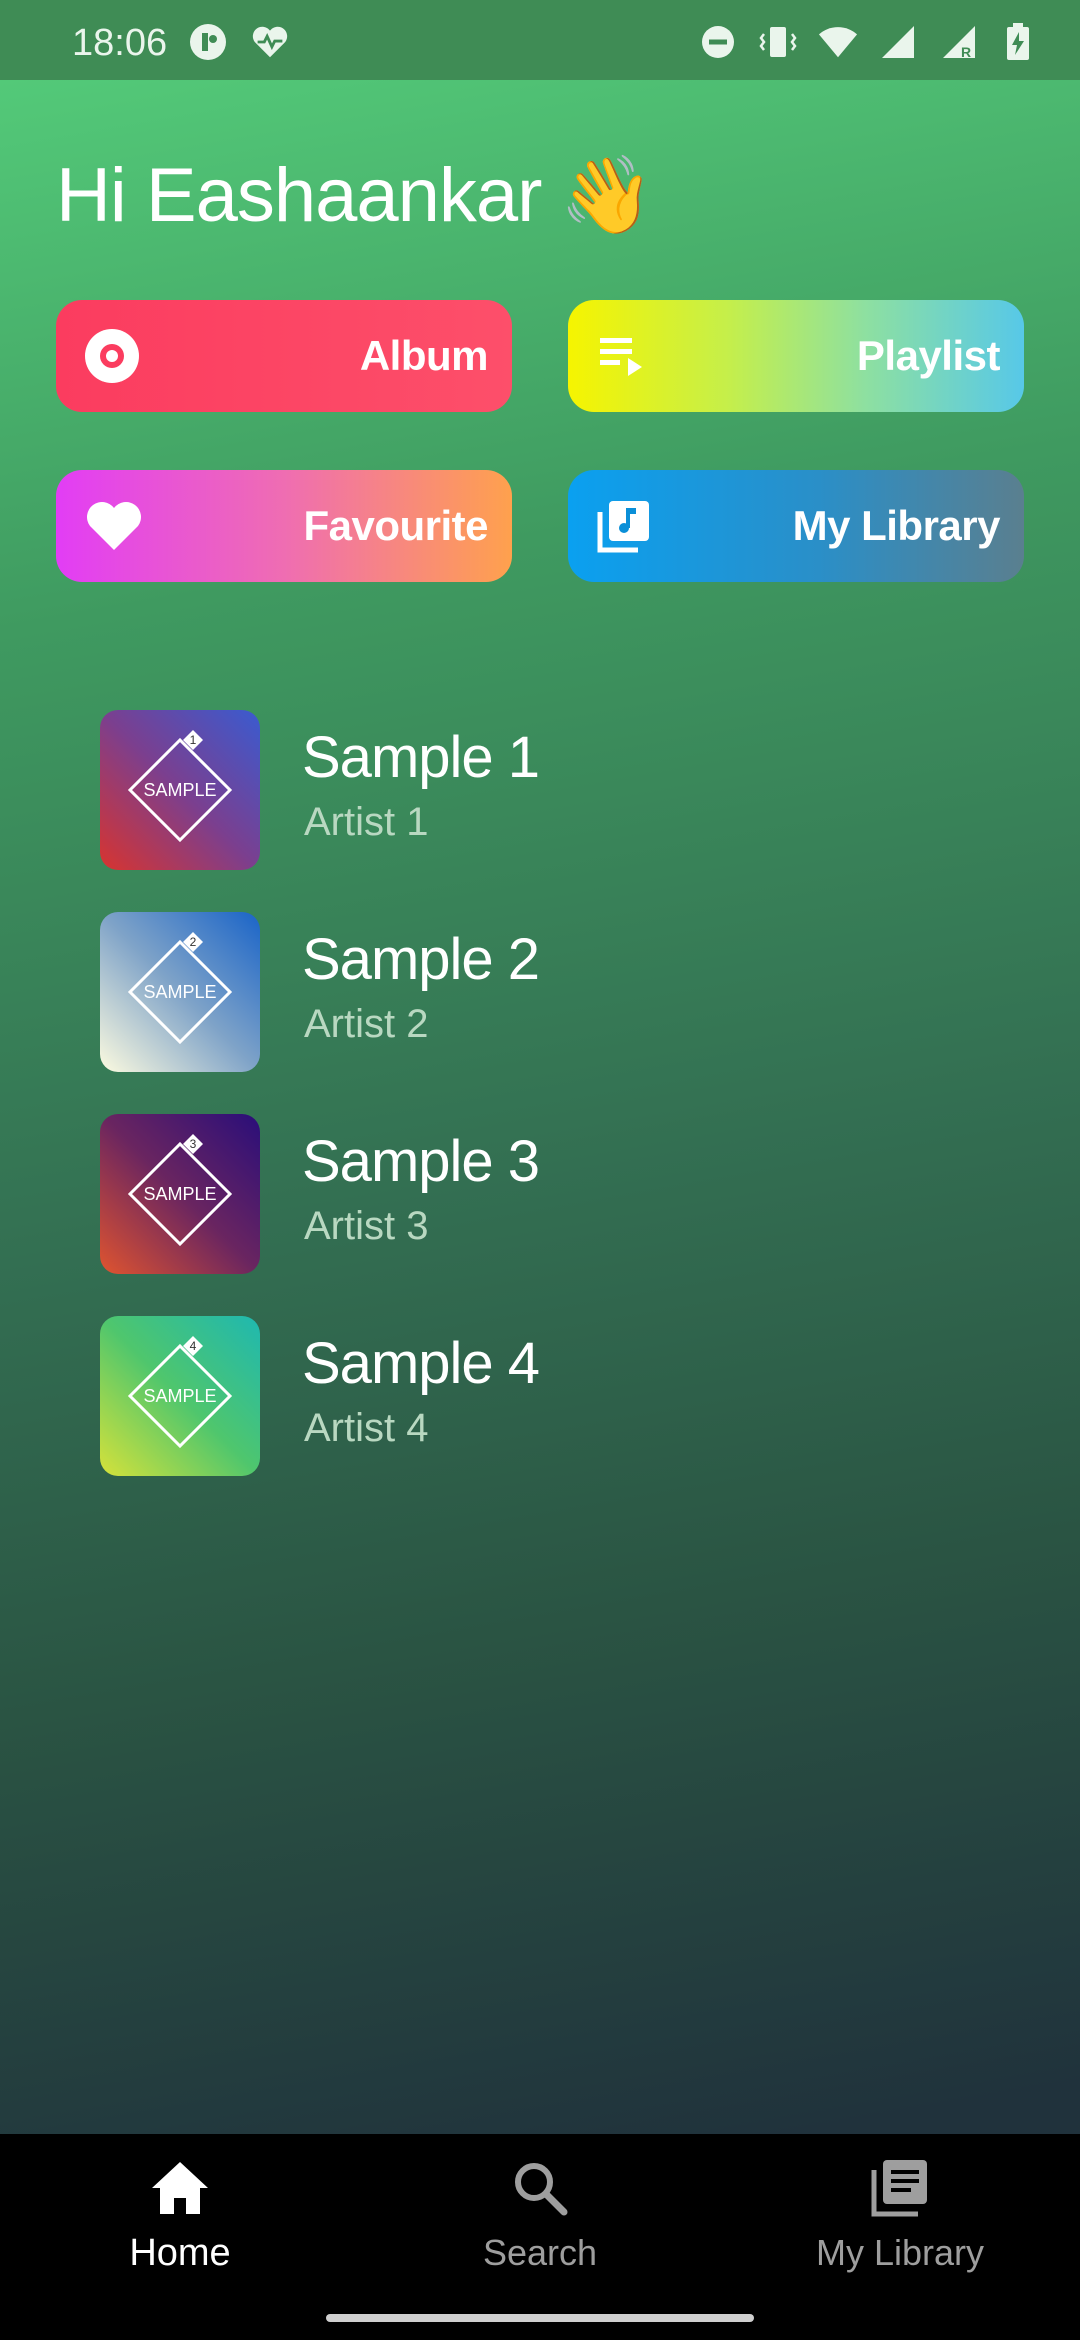 This screenshot has width=1080, height=2340. Describe the element at coordinates (607, 195) in the screenshot. I see `waving-hand-emoji: 👋` at that location.